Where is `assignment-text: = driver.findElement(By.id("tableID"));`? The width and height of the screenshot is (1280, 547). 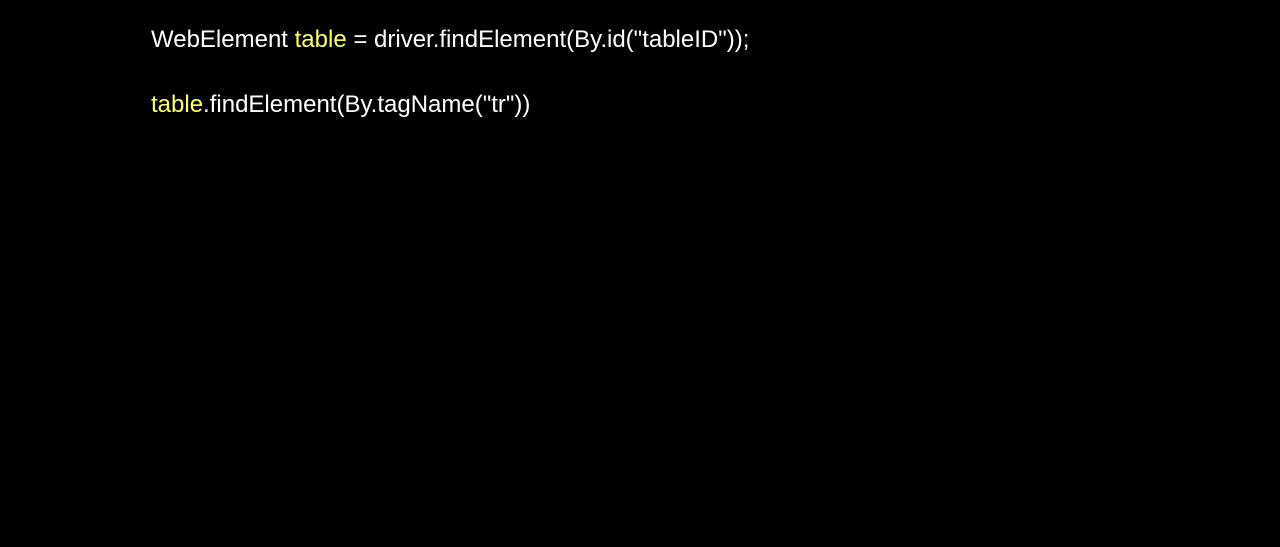 assignment-text: = driver.findElement(By.id("tableID")); is located at coordinates (548, 39).